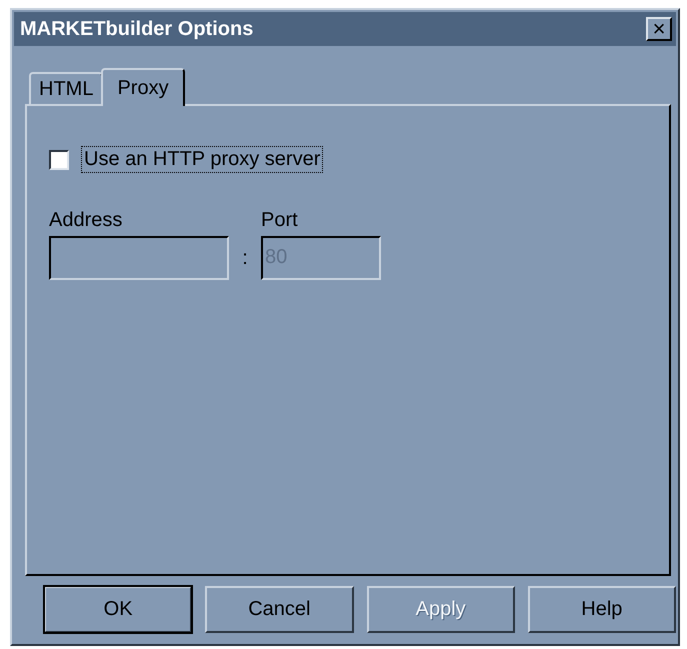 The width and height of the screenshot is (687, 649). I want to click on checkbox-label: Use an HTTP proxy server, so click(202, 159).